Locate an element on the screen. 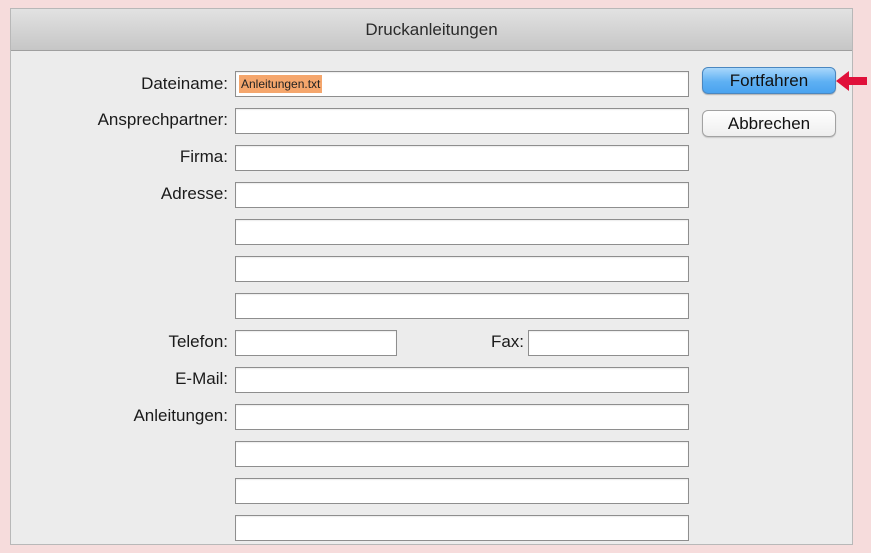 This screenshot has height=553, width=871. address-line-2-field is located at coordinates (462, 232).